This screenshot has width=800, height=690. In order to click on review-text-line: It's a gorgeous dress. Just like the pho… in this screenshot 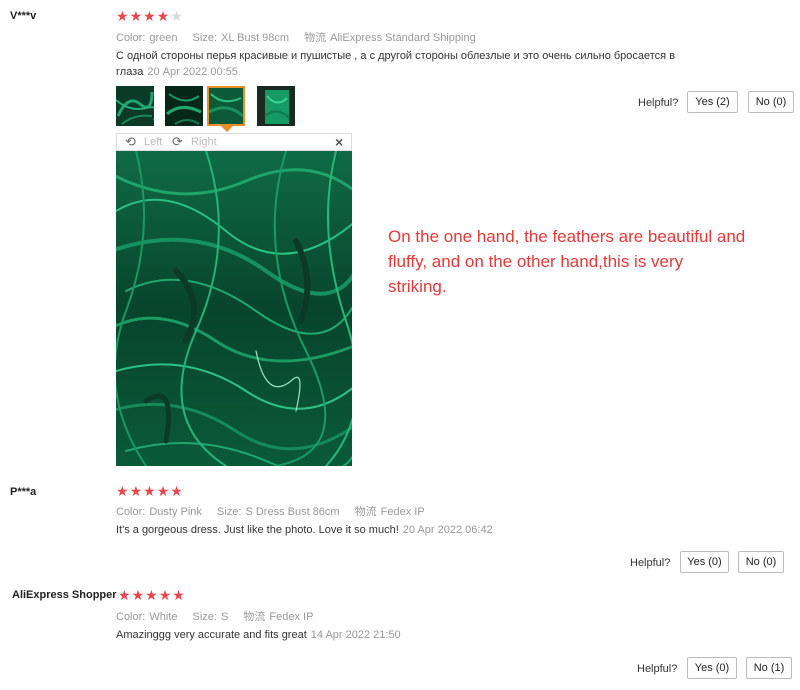, I will do `click(257, 530)`.